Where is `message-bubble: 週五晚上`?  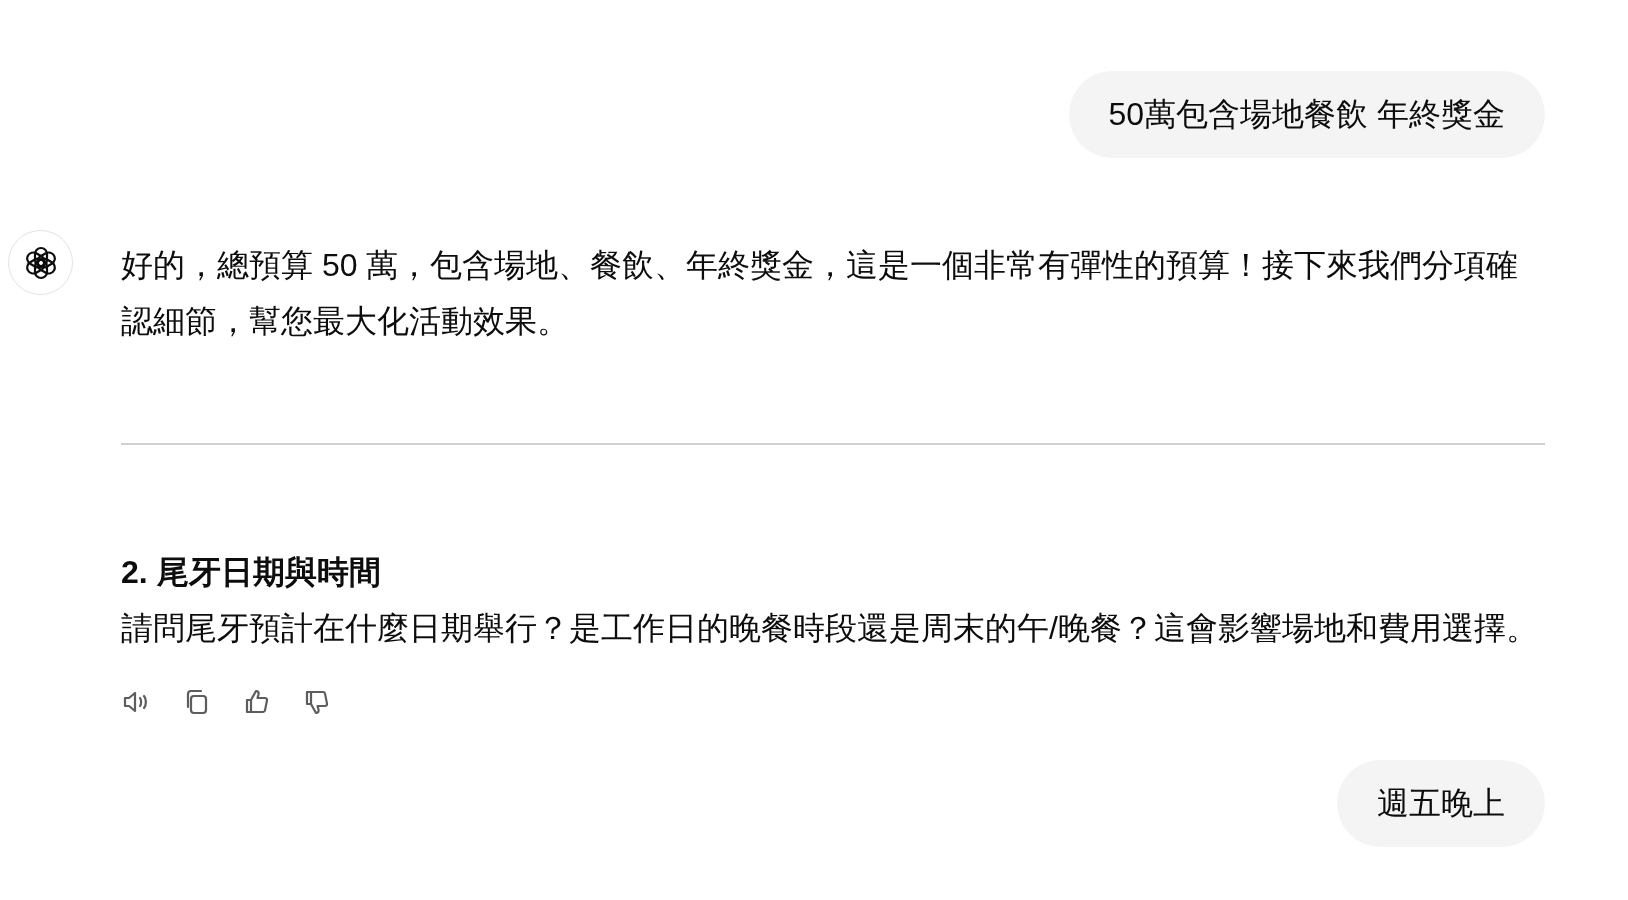 message-bubble: 週五晚上 is located at coordinates (1441, 803).